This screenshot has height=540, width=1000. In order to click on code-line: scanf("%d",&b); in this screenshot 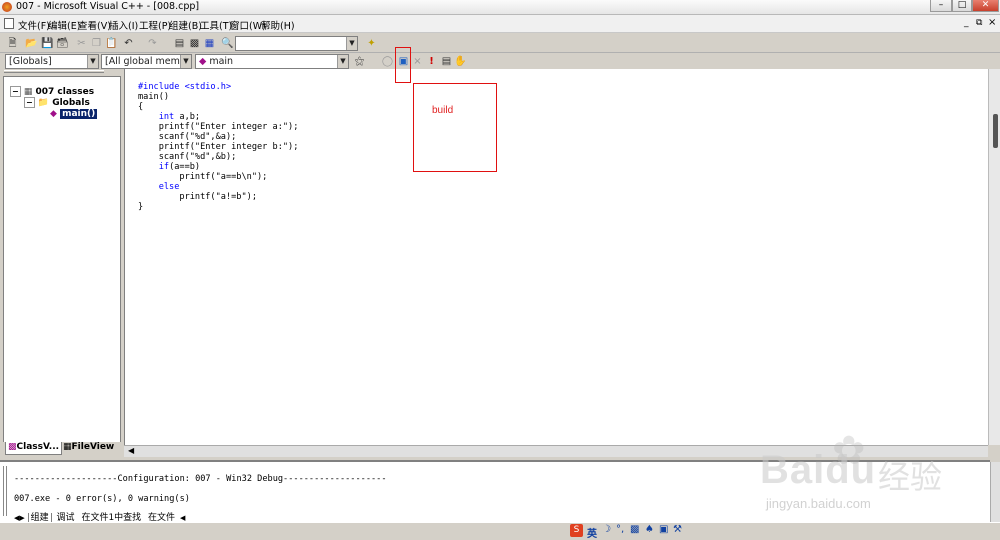, I will do `click(187, 157)`.